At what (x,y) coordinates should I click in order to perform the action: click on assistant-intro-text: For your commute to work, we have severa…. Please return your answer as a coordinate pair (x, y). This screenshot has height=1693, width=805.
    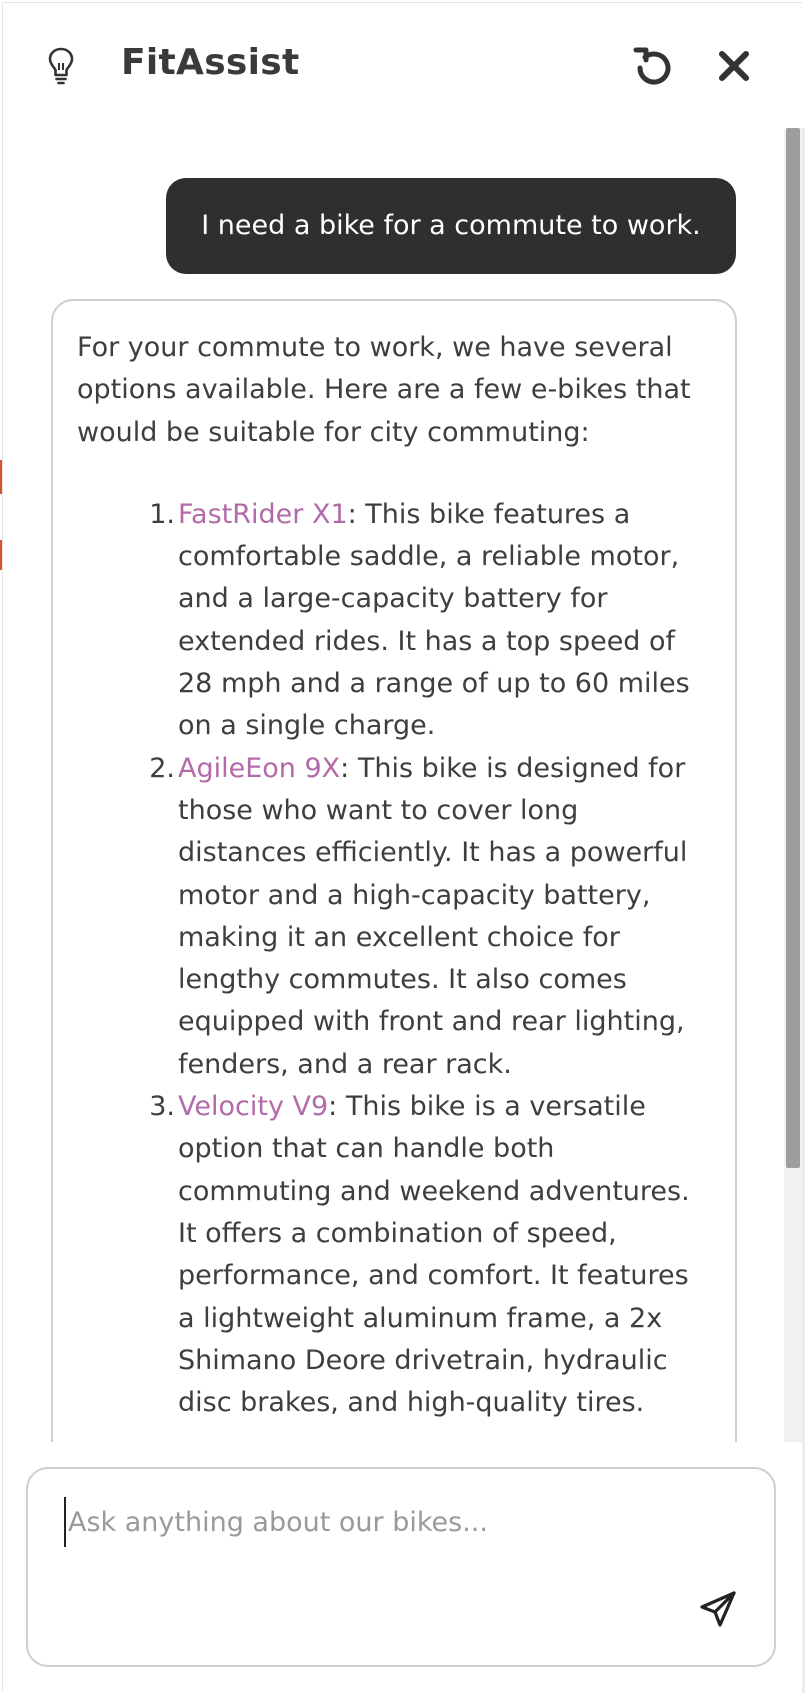
    Looking at the image, I should click on (384, 390).